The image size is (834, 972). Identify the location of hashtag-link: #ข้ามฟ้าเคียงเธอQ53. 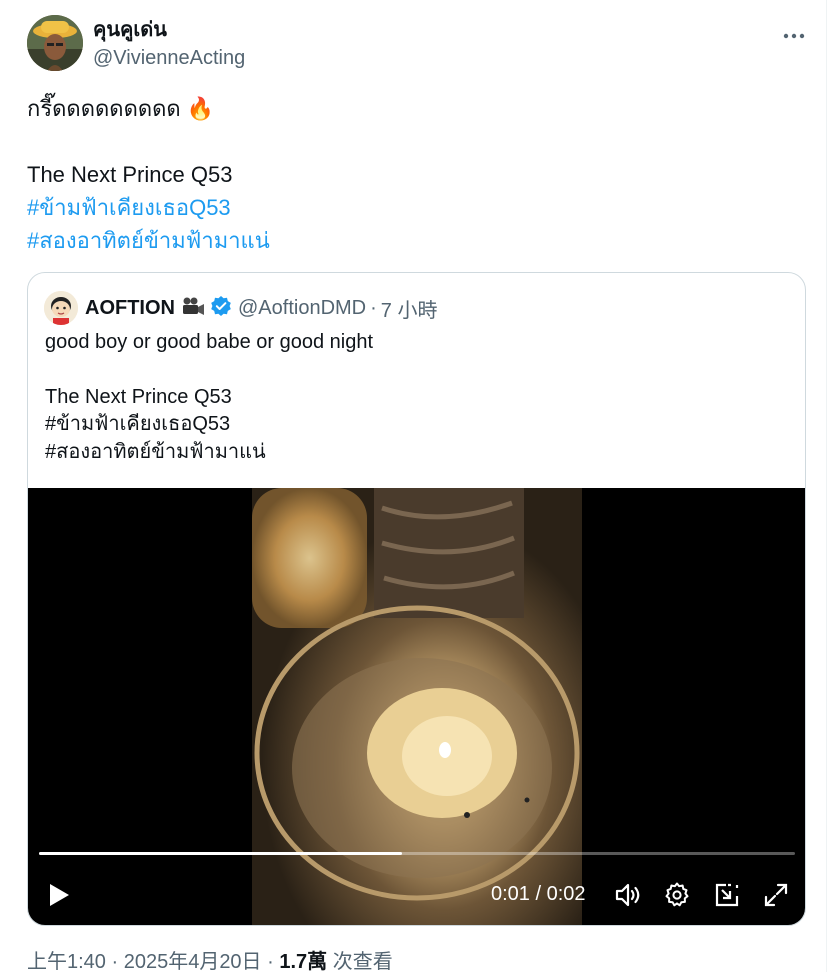
(412, 207).